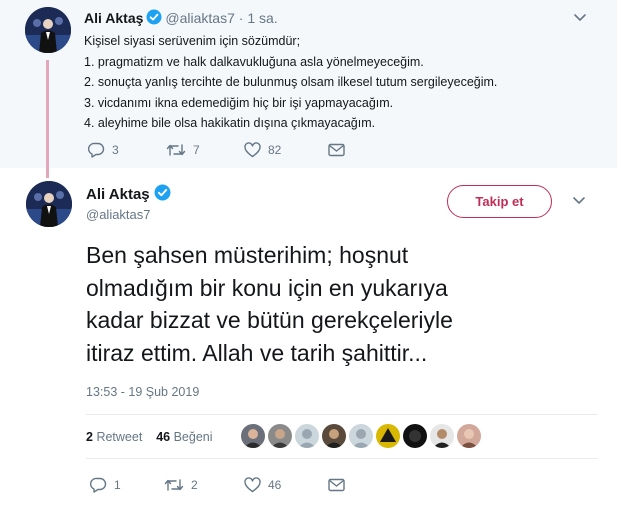 The height and width of the screenshot is (521, 617). I want to click on thread-connector-line, so click(47, 119).